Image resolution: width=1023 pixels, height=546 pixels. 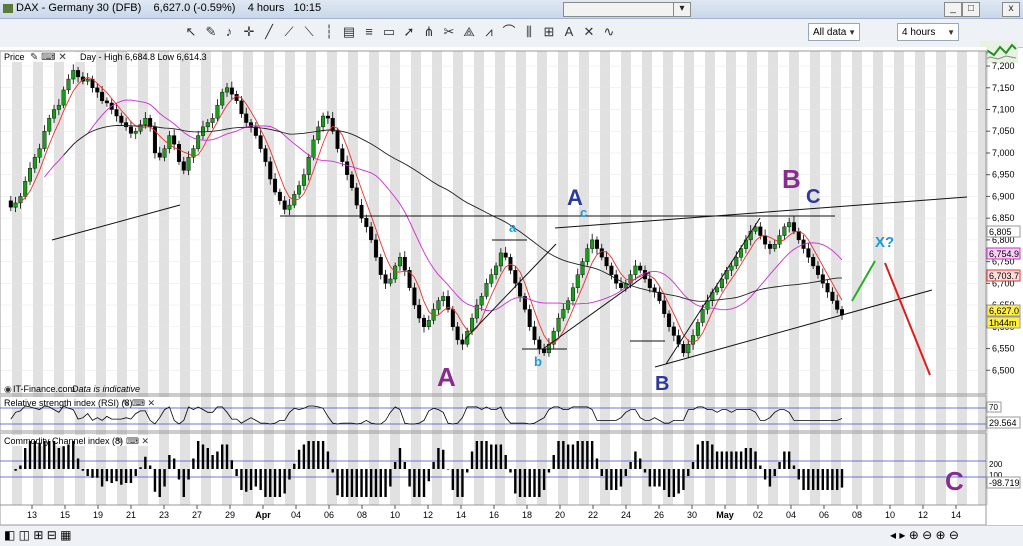 What do you see at coordinates (1004, 254) in the screenshot?
I see `badge-ma2: 6,754.9` at bounding box center [1004, 254].